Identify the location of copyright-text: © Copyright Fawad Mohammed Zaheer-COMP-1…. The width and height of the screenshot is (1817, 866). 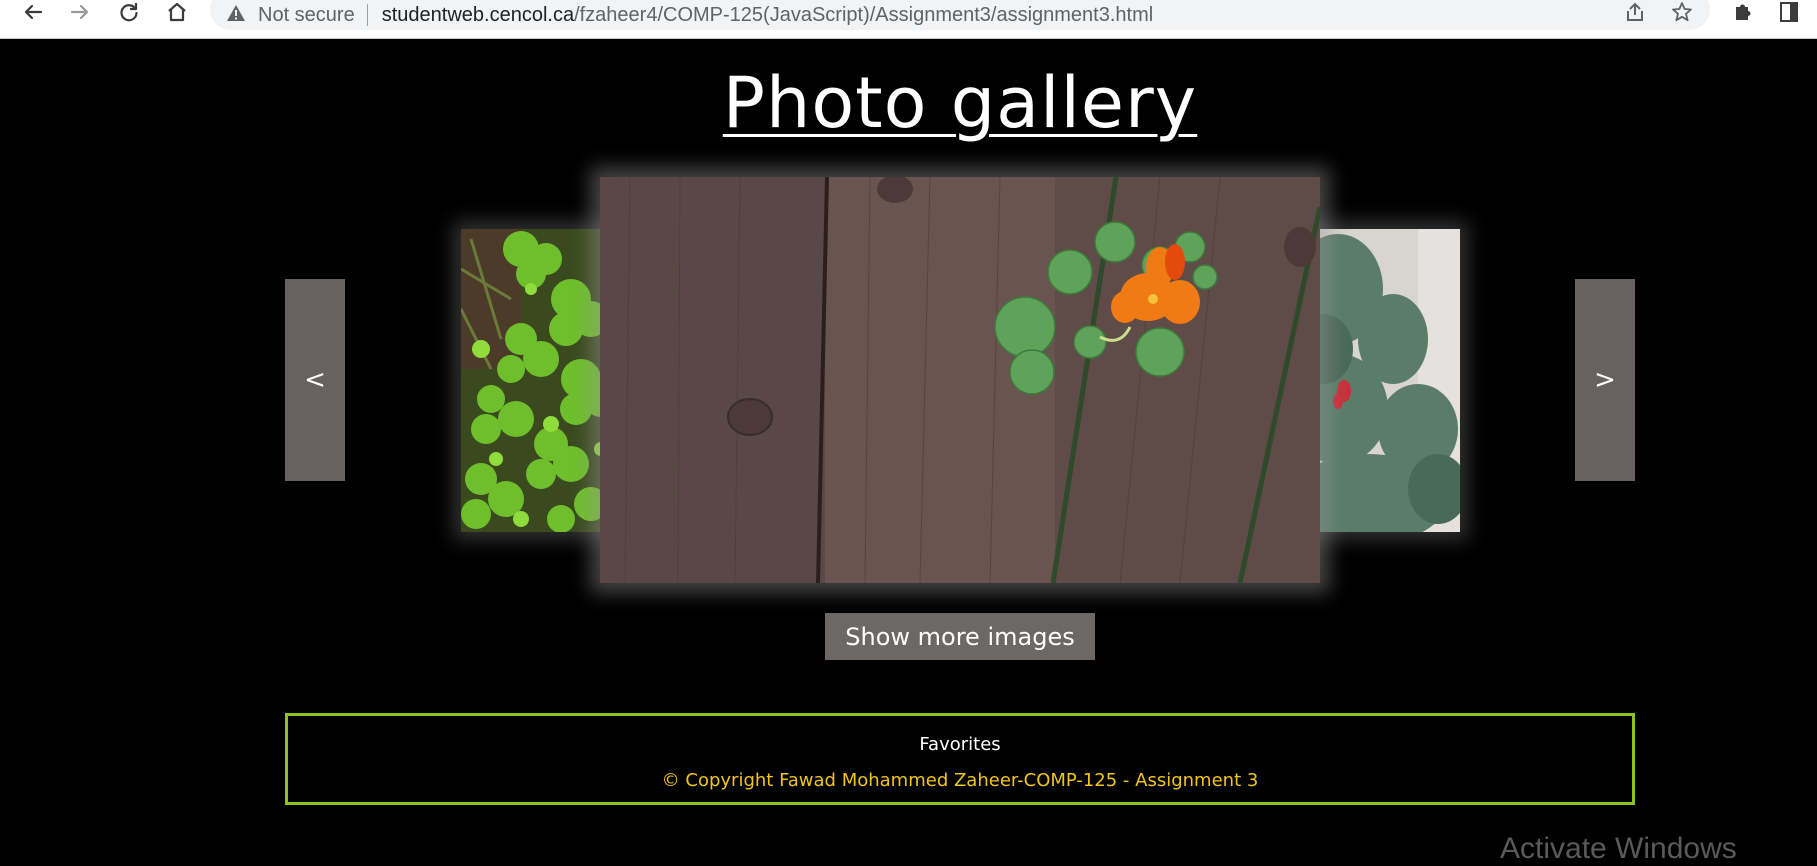
(960, 780).